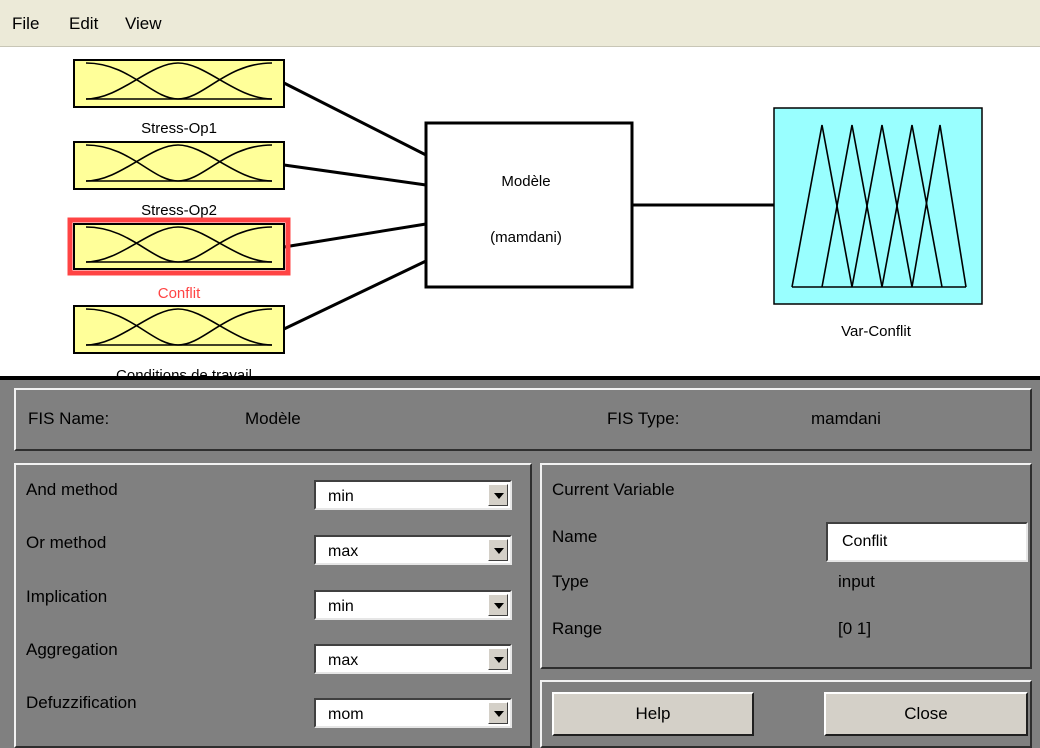  Describe the element at coordinates (343, 660) in the screenshot. I see `aggregation-value: max` at that location.